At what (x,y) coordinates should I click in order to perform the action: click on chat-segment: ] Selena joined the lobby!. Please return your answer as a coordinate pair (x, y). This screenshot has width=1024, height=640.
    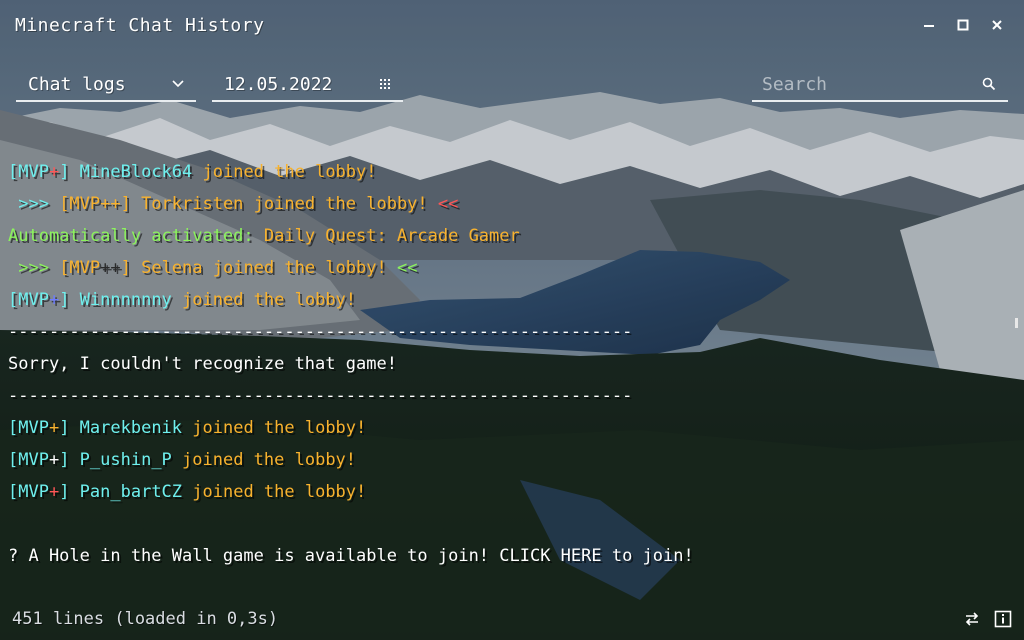
    Looking at the image, I should click on (253, 268).